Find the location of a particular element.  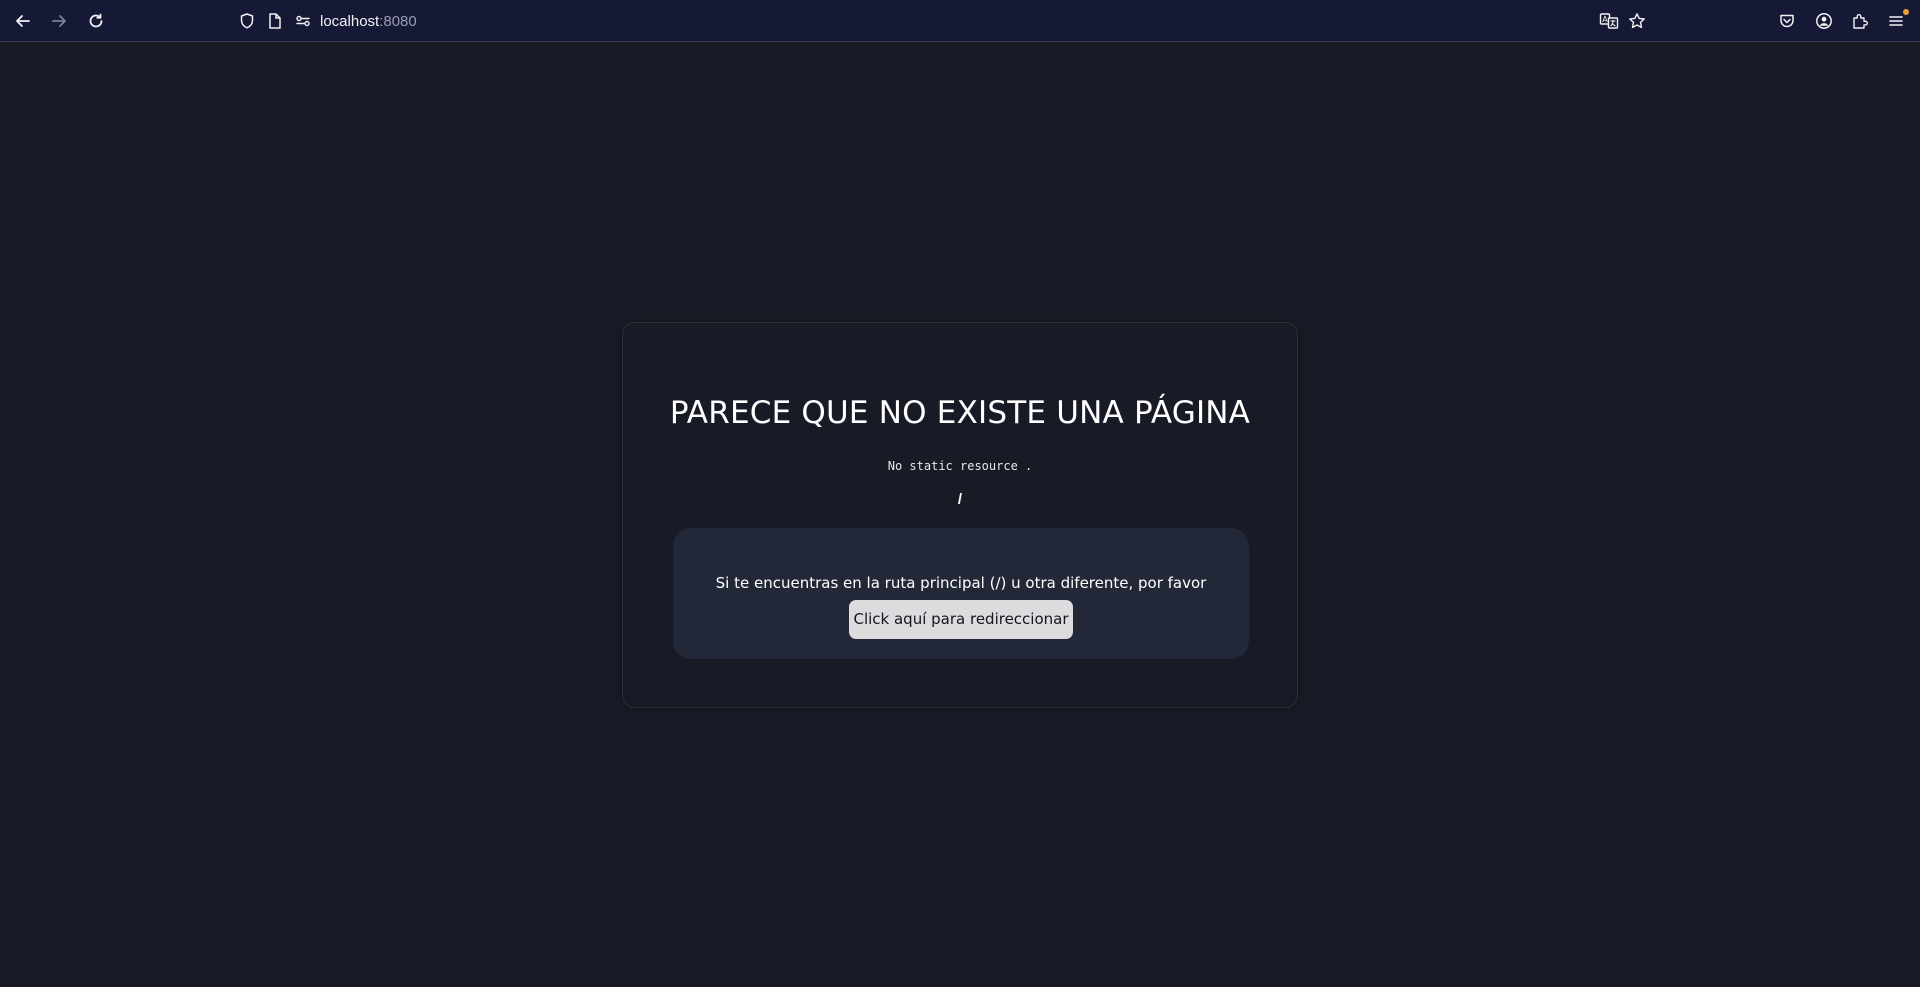

url-port: :8080 is located at coordinates (398, 21).